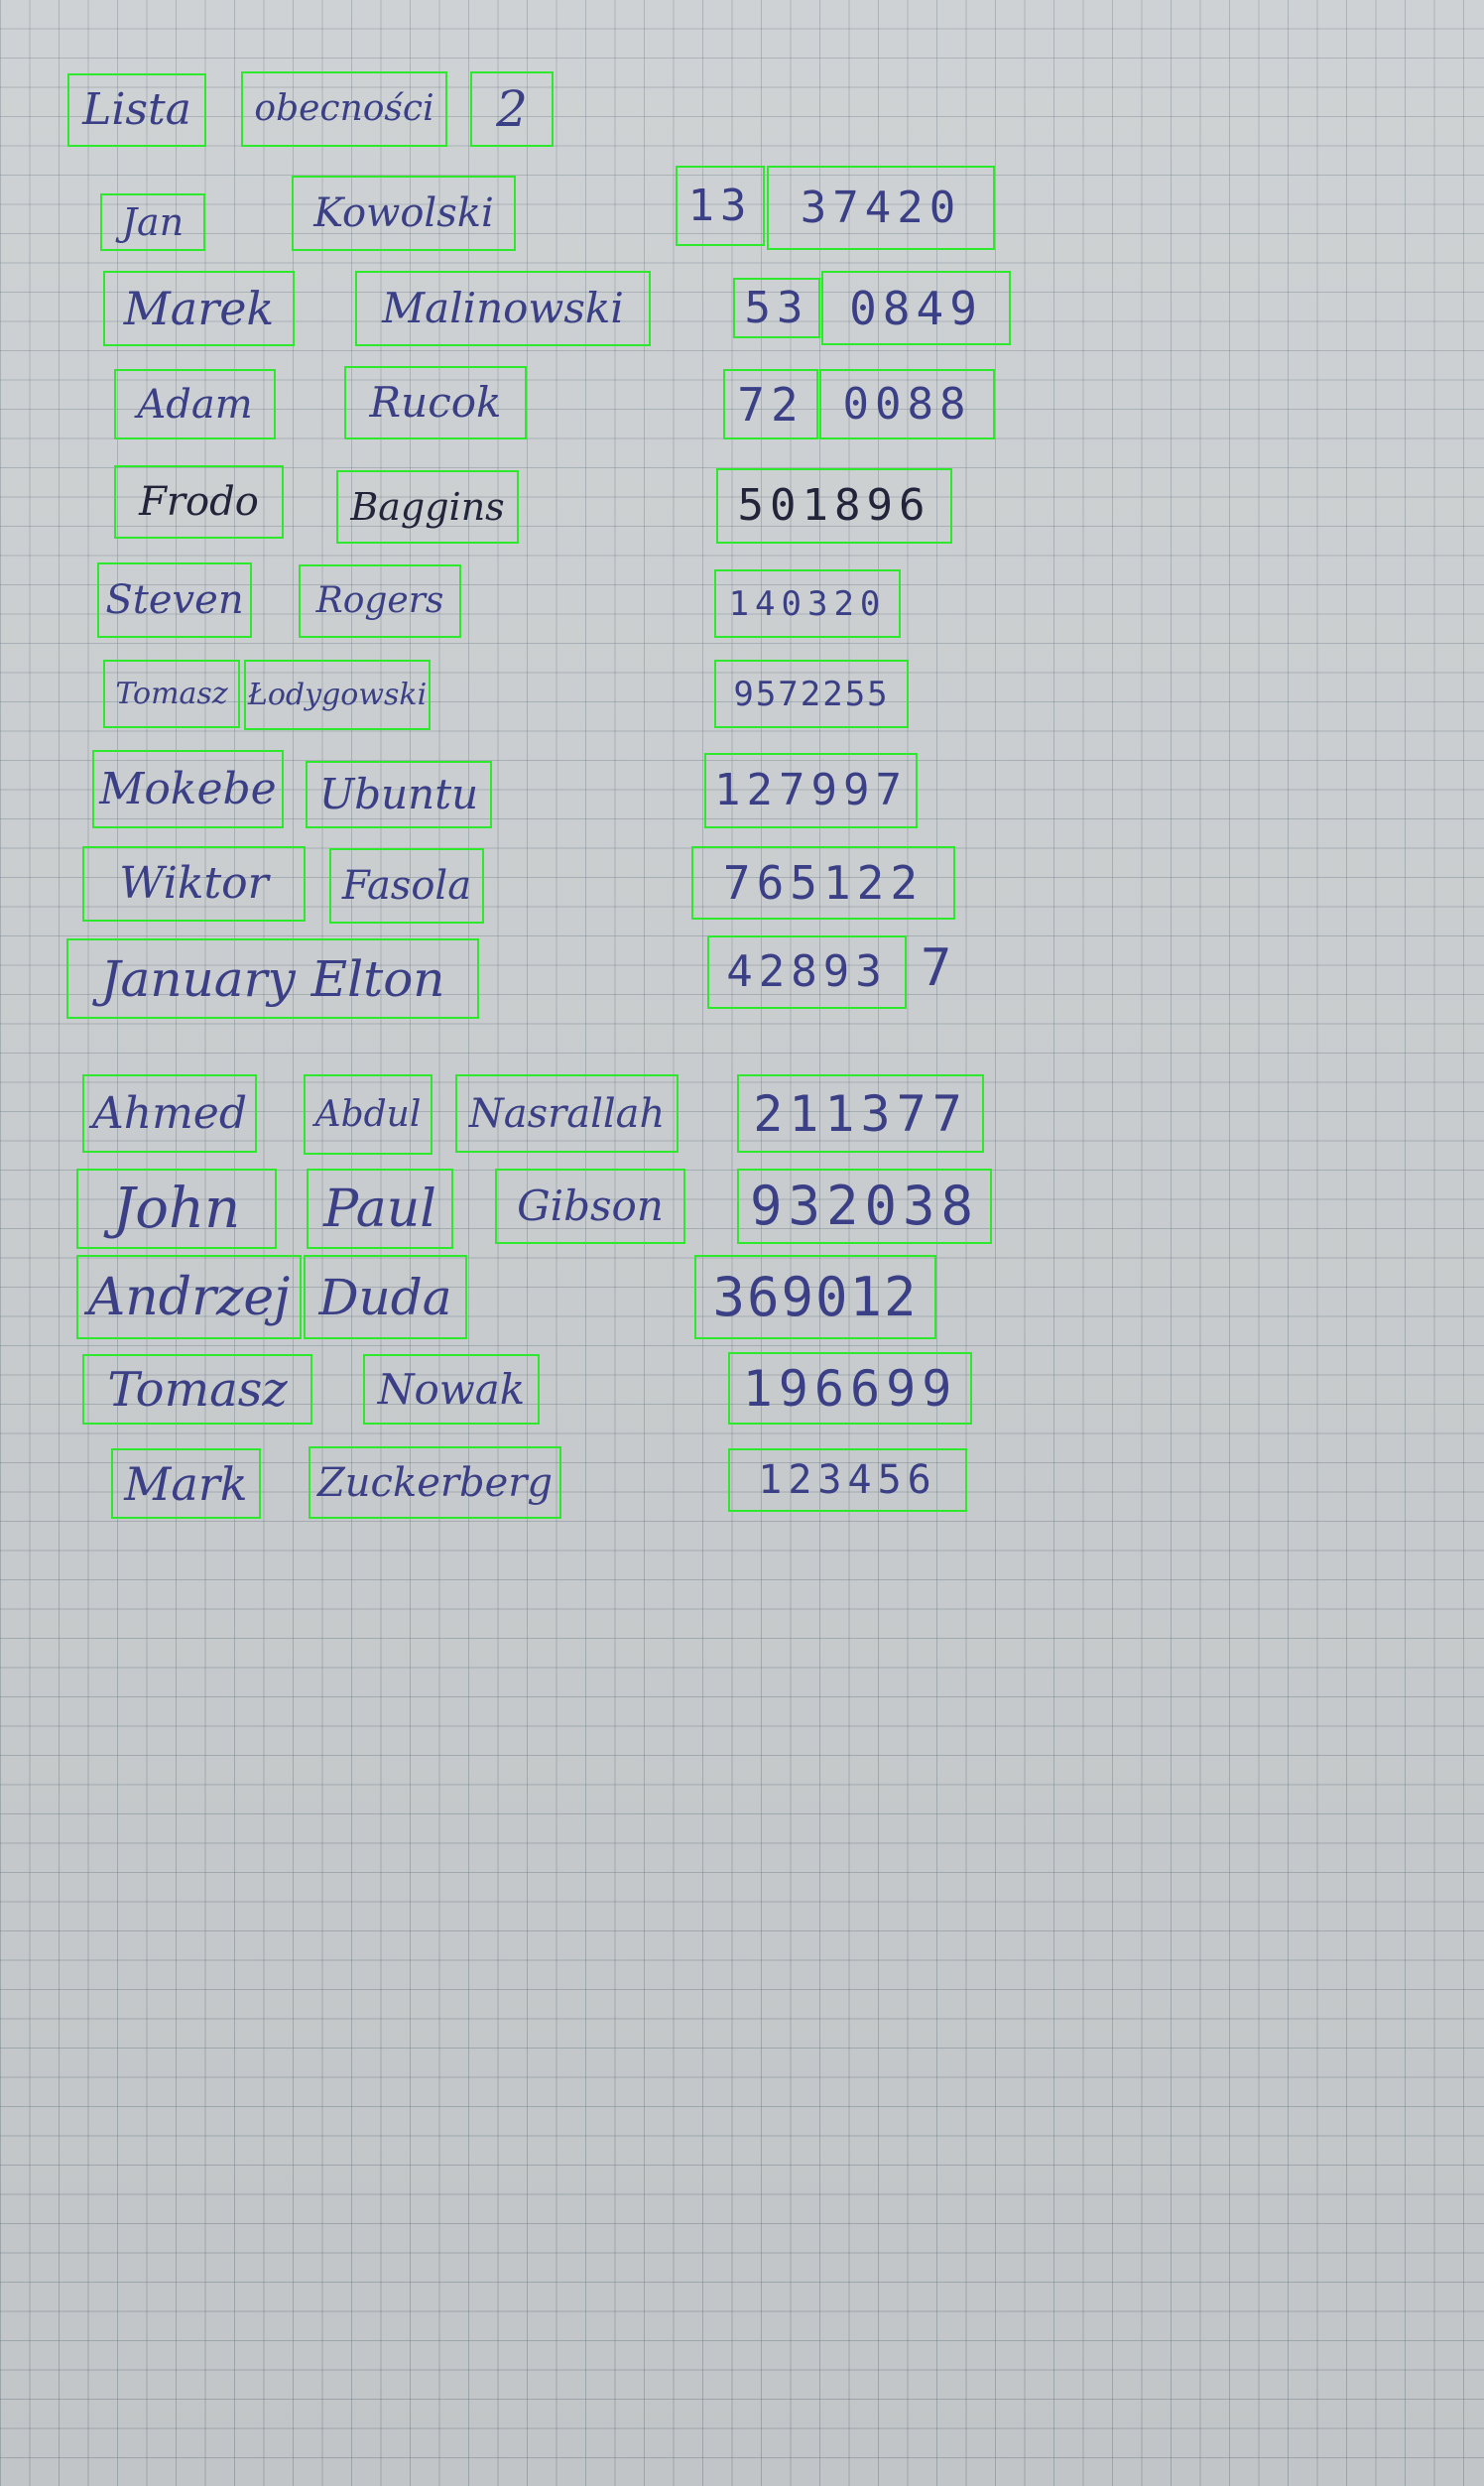  I want to click on student-number: 501896, so click(834, 506).